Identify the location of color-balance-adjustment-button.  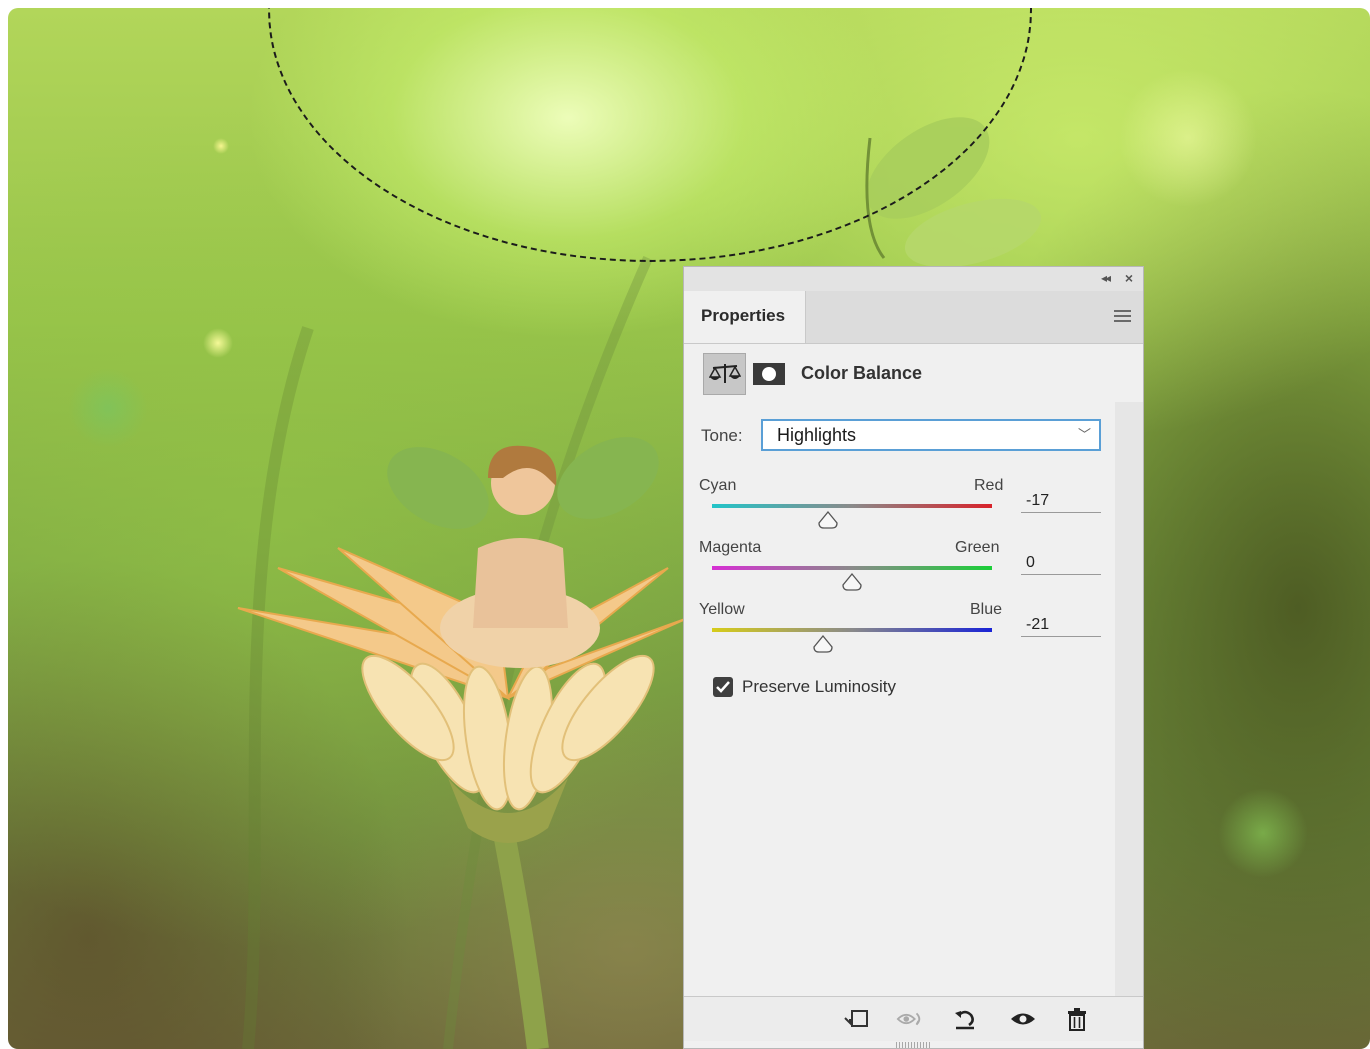
(724, 374).